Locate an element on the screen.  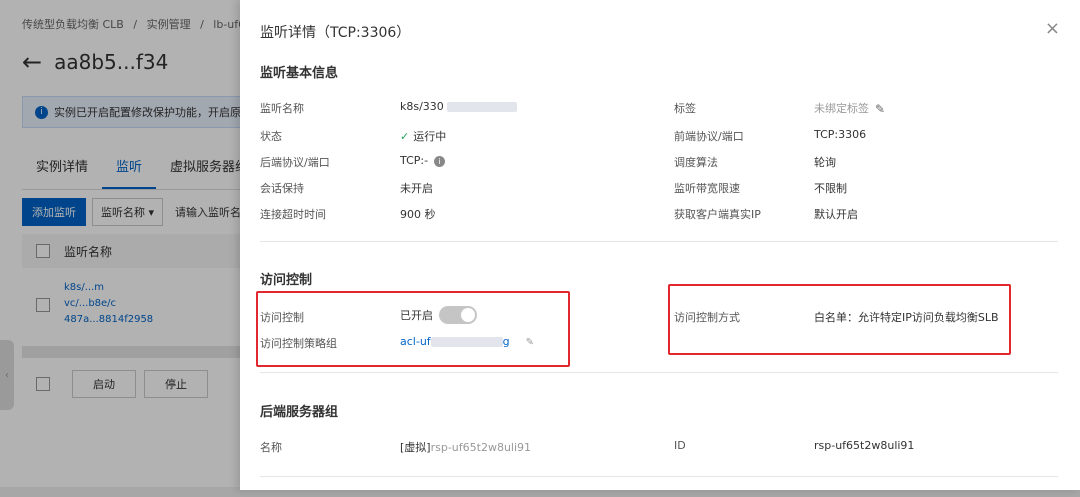
label-bandwidth-limit: 监听带宽限速 is located at coordinates (707, 188).